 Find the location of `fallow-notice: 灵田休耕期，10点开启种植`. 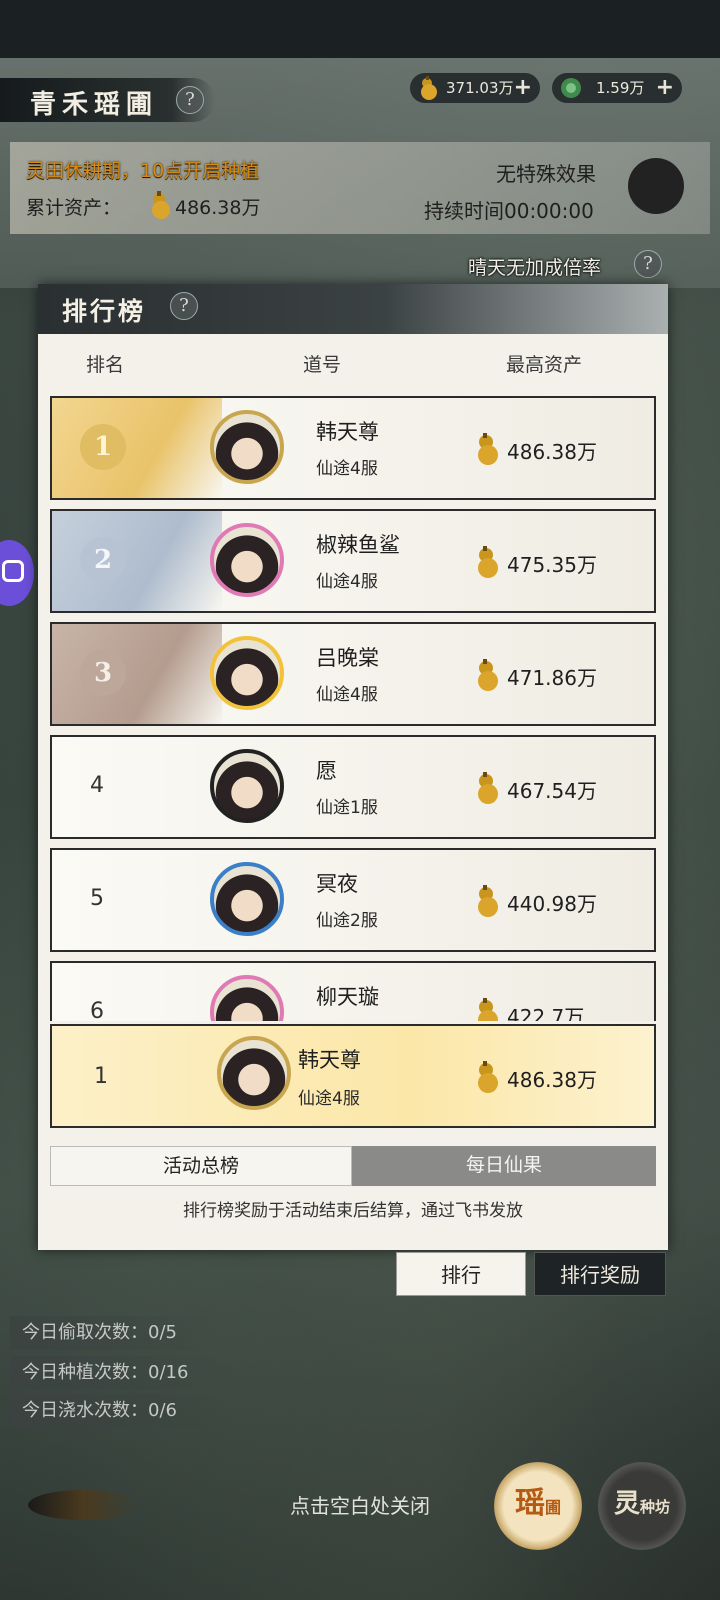

fallow-notice: 灵田休耕期，10点开启种植 is located at coordinates (143, 171).